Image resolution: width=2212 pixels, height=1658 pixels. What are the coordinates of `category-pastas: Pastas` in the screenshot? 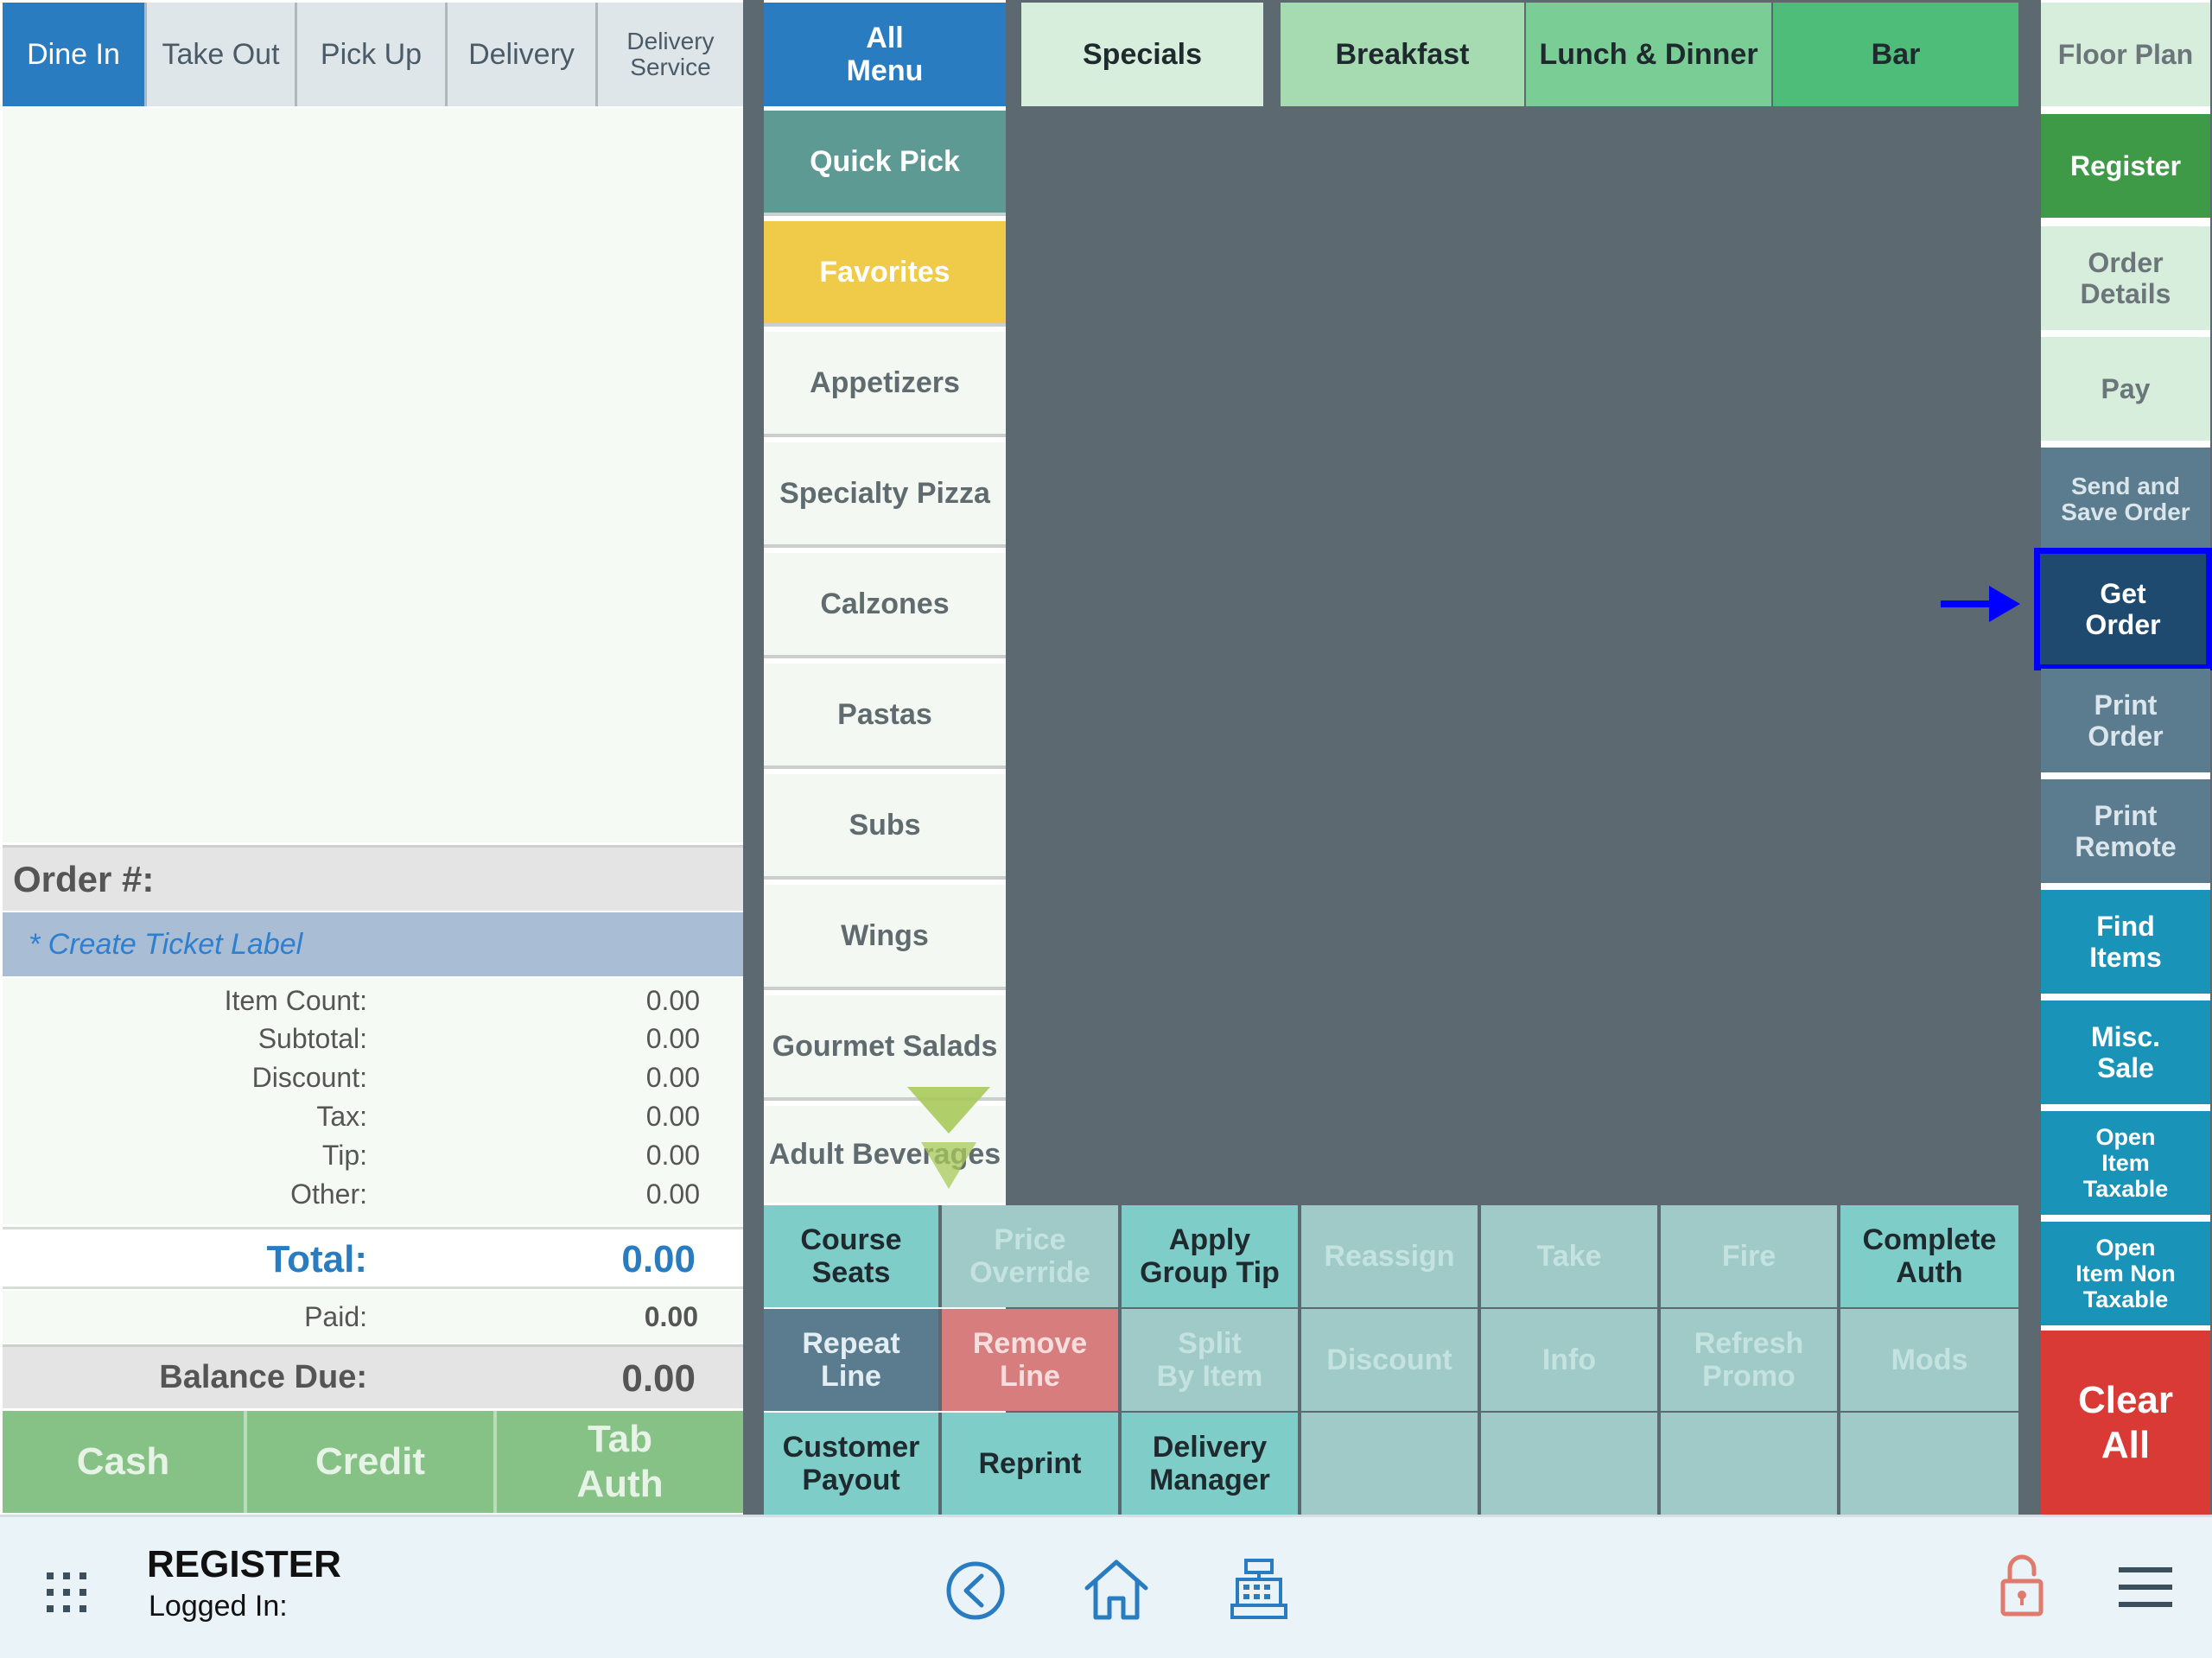 It's located at (885, 716).